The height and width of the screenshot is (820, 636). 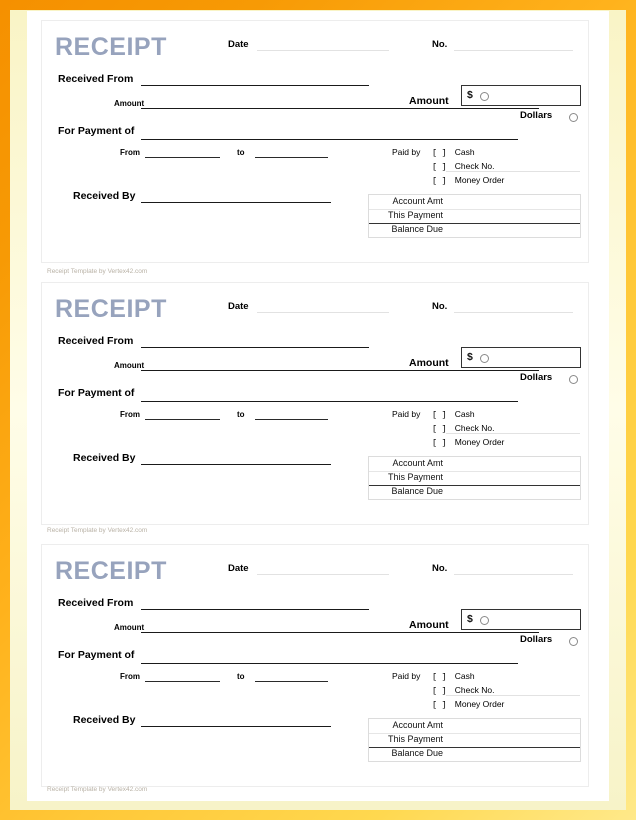 I want to click on paid-by-label: Paid by, so click(x=406, y=152).